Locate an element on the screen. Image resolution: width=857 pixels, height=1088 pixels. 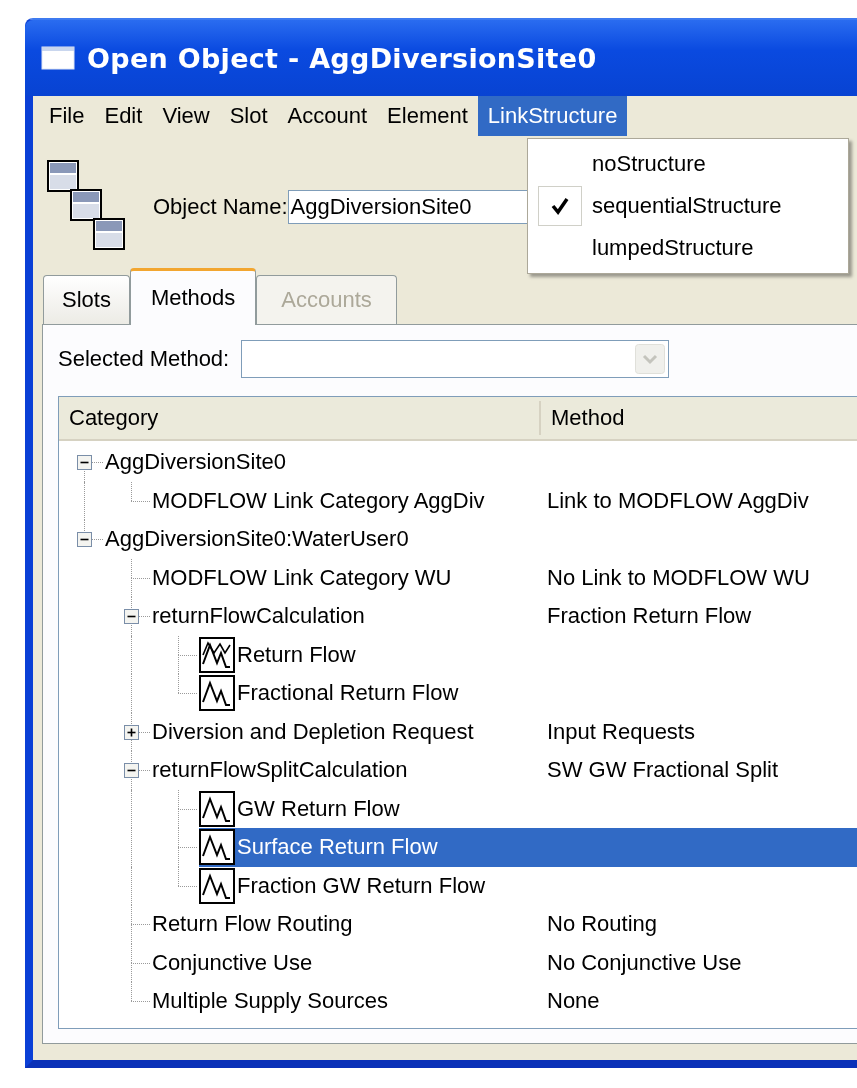
category-label: Surface Return Flow is located at coordinates (338, 847).